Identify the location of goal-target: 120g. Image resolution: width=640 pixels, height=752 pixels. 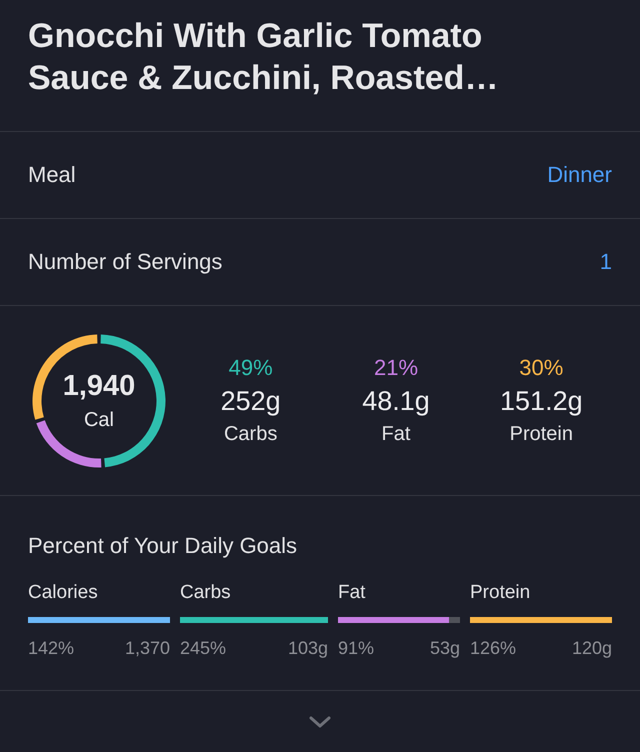
(592, 648).